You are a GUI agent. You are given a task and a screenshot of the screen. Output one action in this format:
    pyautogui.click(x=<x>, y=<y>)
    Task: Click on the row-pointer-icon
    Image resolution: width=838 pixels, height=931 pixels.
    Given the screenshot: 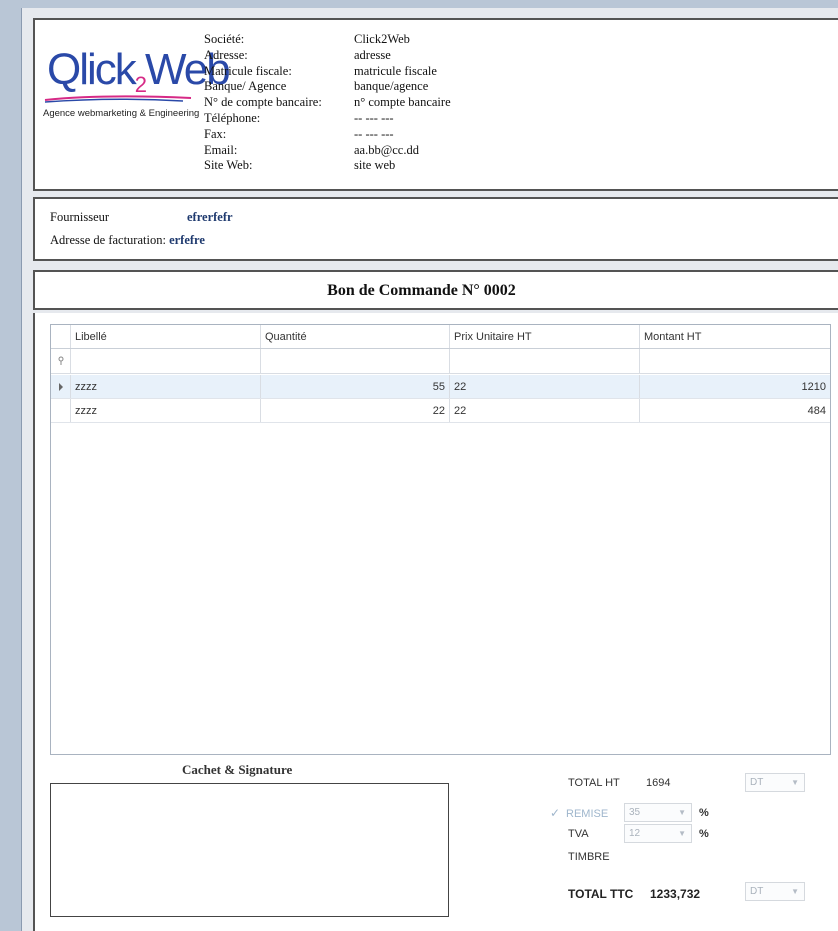 What is the action you would take?
    pyautogui.click(x=61, y=386)
    